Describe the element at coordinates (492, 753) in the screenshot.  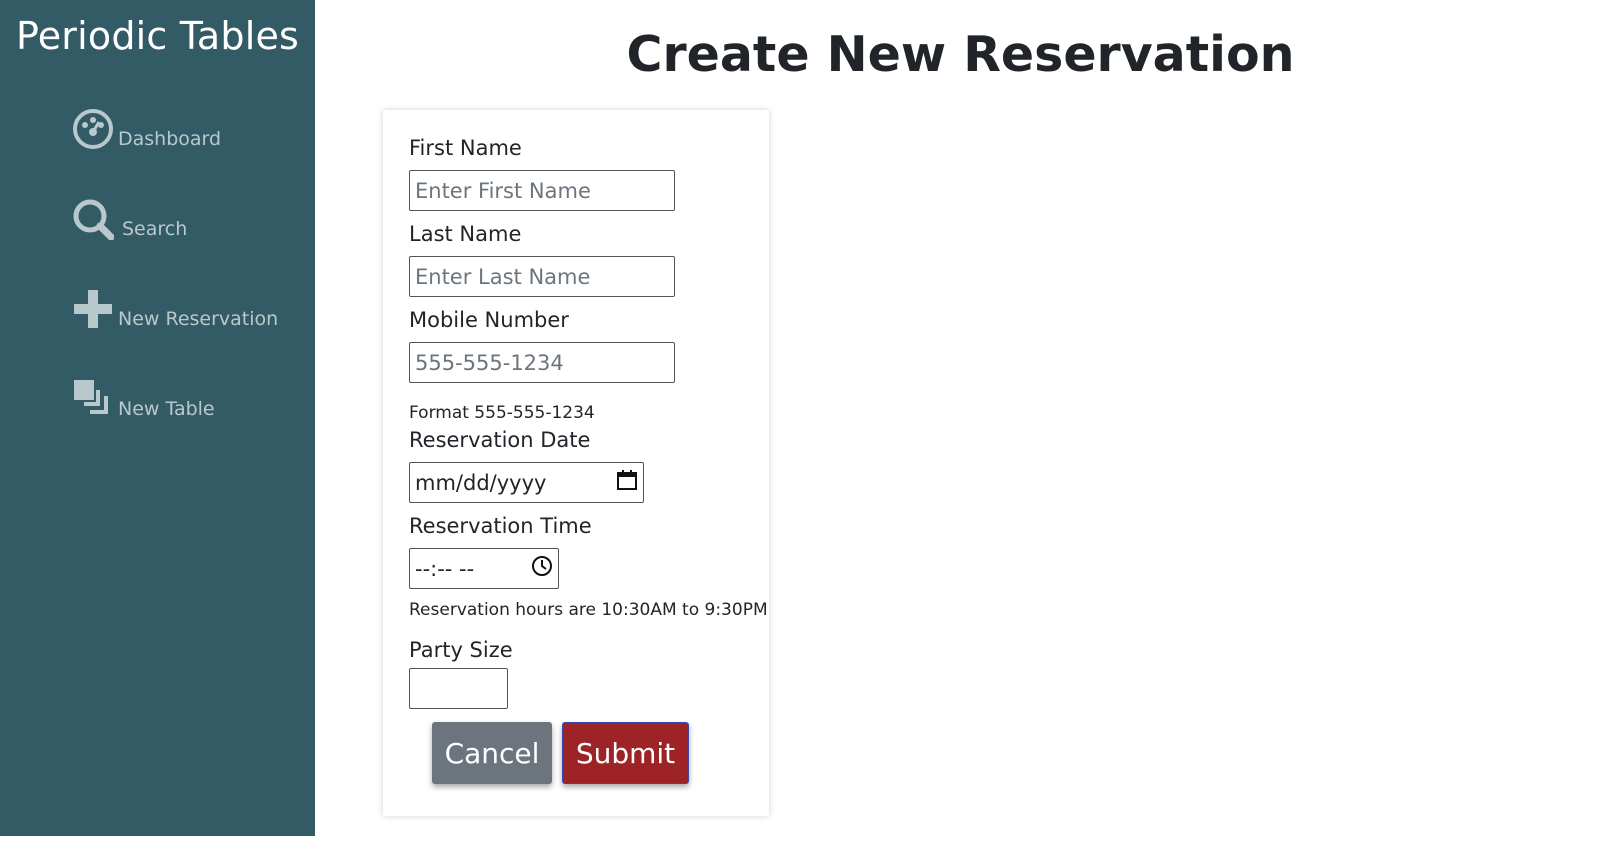
I see `cancel-button: Cancel` at that location.